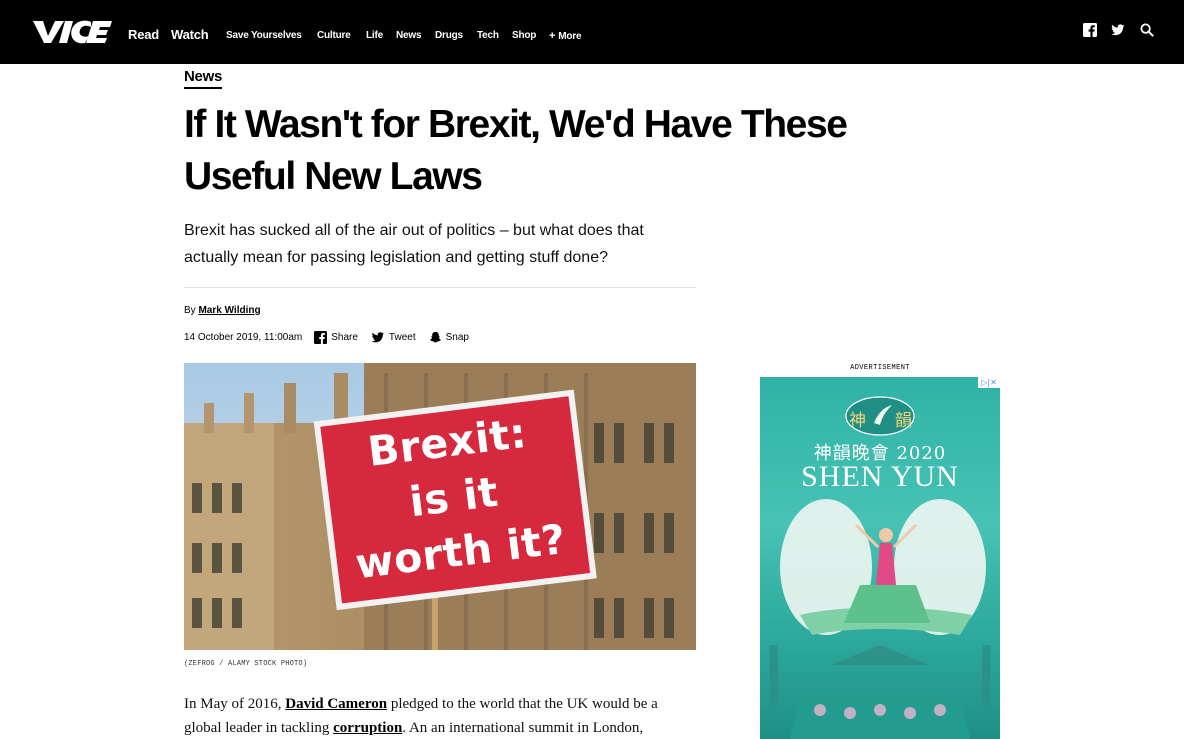 This screenshot has width=1184, height=739. Describe the element at coordinates (334, 35) in the screenshot. I see `nav-culture: Culture` at that location.